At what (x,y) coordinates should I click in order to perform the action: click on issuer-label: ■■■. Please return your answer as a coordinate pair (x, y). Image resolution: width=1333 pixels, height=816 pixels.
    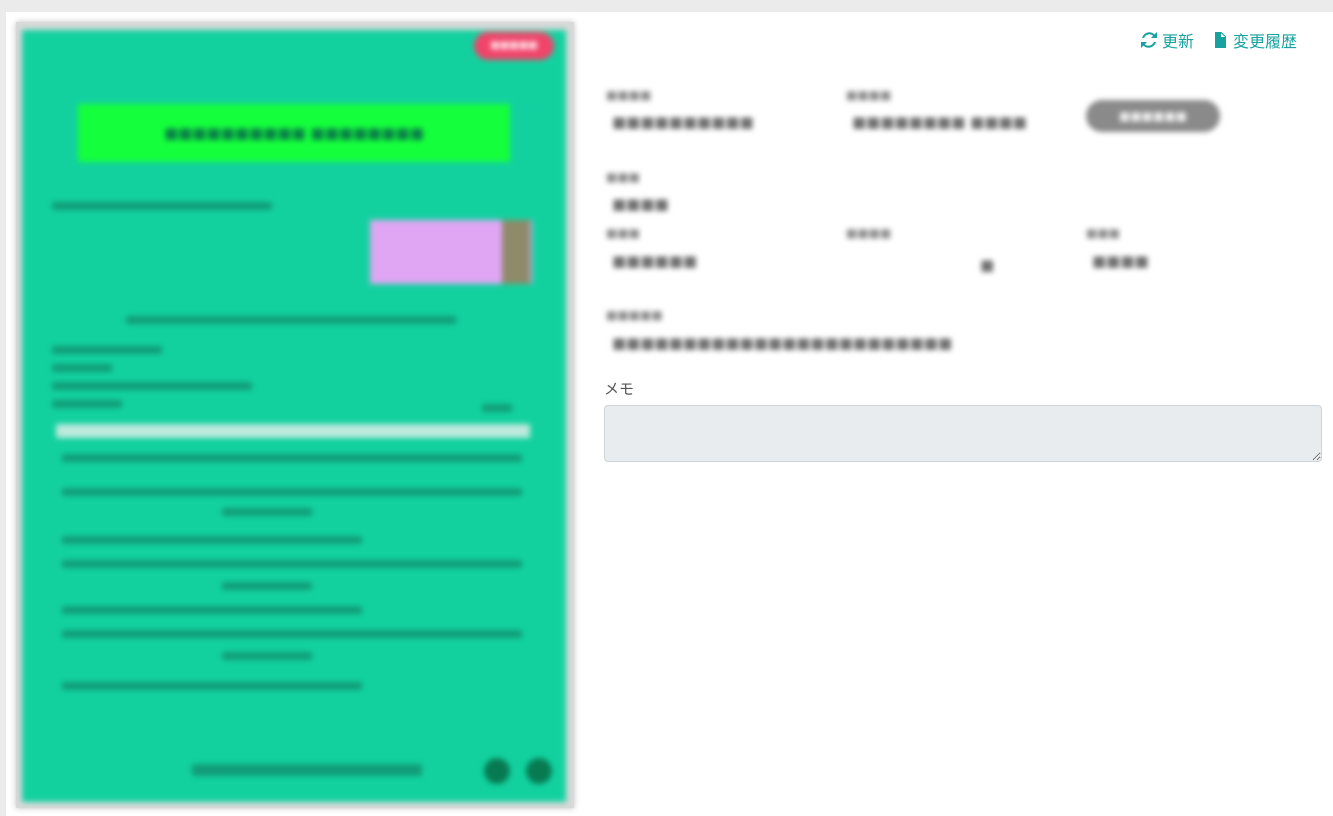
    Looking at the image, I should click on (623, 177).